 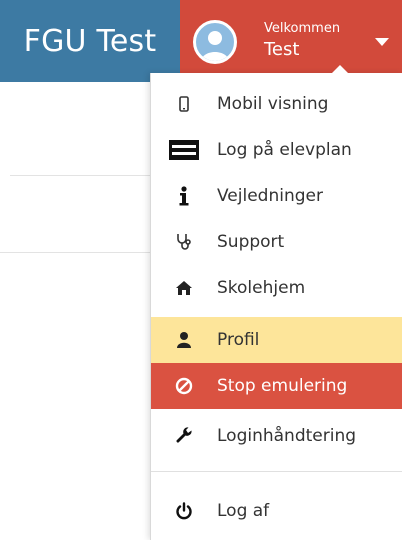 I want to click on menu-item-stop-emulering: Stop emulering, so click(x=276, y=386).